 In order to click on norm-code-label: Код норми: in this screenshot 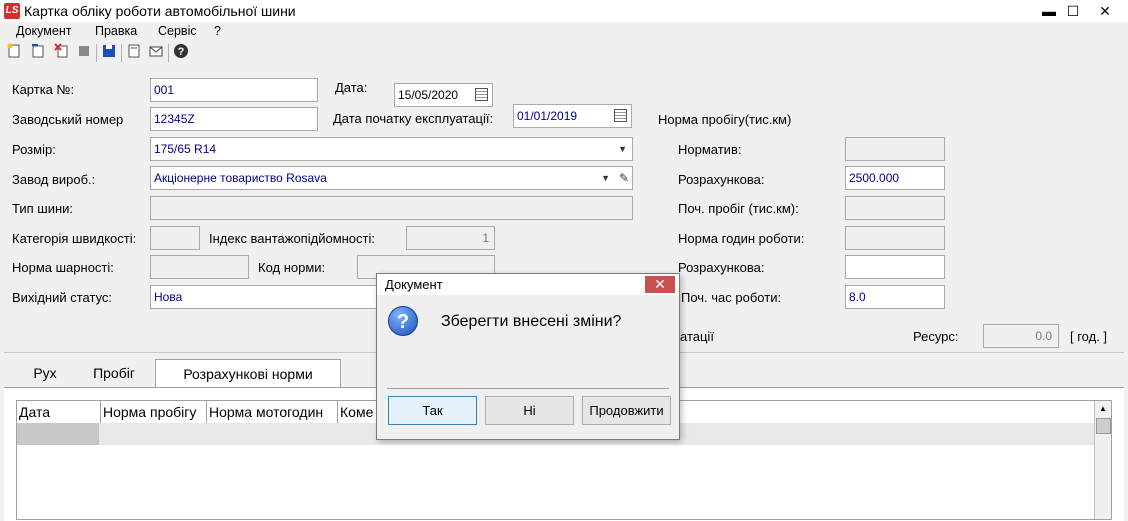, I will do `click(292, 267)`.